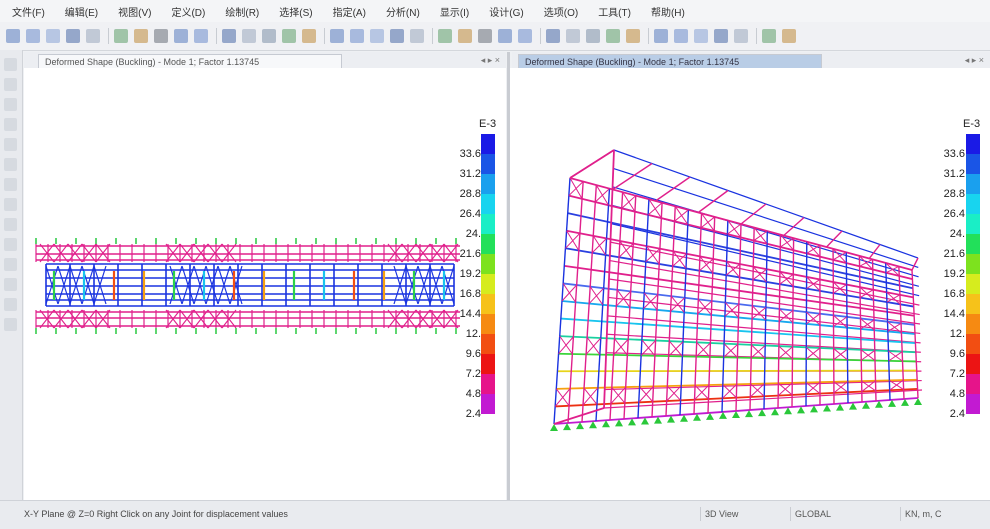 This screenshot has width=990, height=529. Describe the element at coordinates (242, 11) in the screenshot. I see `menu-item: 绘制(R)` at that location.